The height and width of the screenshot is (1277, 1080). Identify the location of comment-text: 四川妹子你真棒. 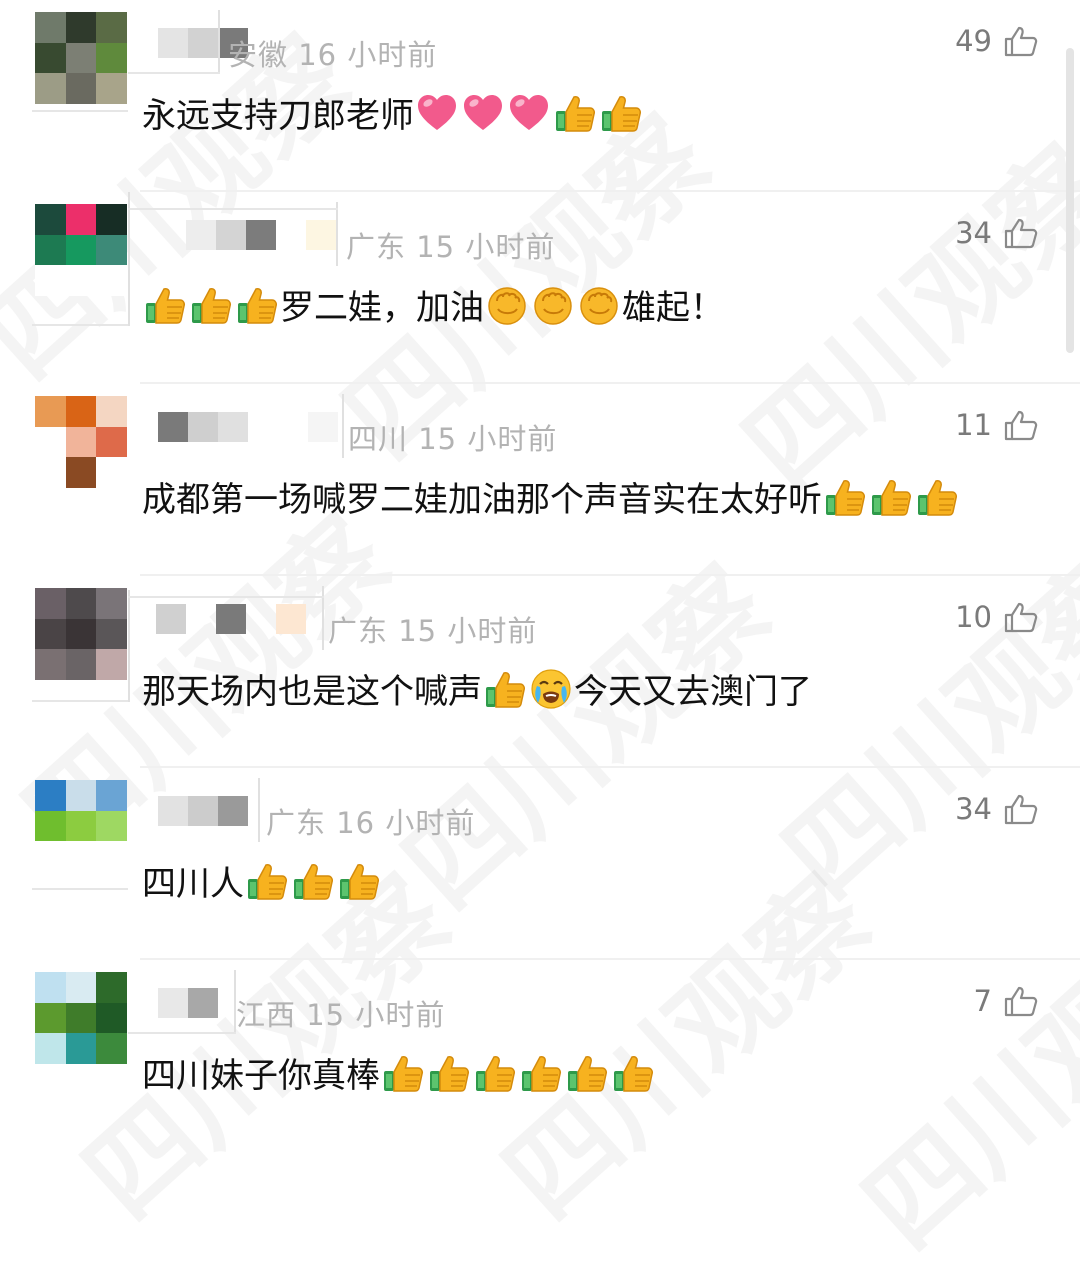
(399, 1072).